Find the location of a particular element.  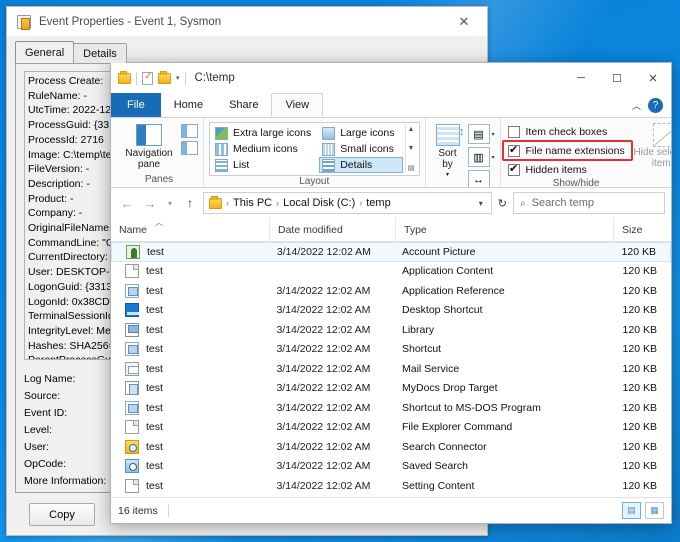

checkbox-file-name-extensions: File name extensions is located at coordinates (566, 150).